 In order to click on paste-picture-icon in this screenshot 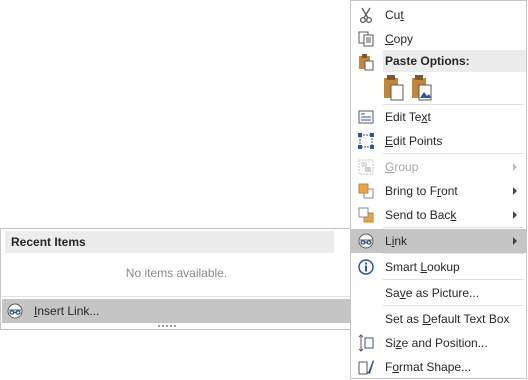, I will do `click(422, 88)`.